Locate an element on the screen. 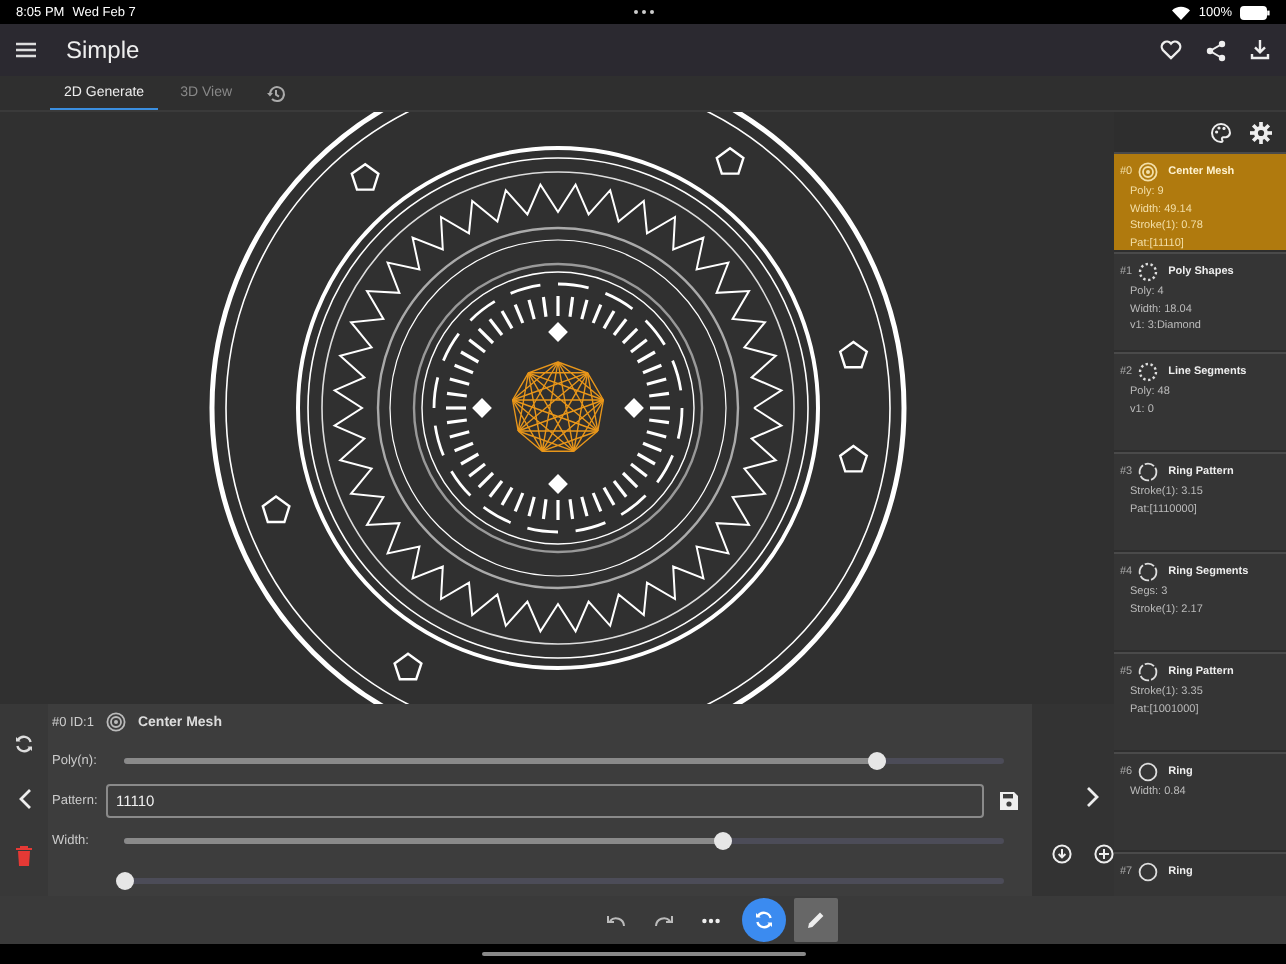 The image size is (1286, 964). heart-icon is located at coordinates (1171, 50).